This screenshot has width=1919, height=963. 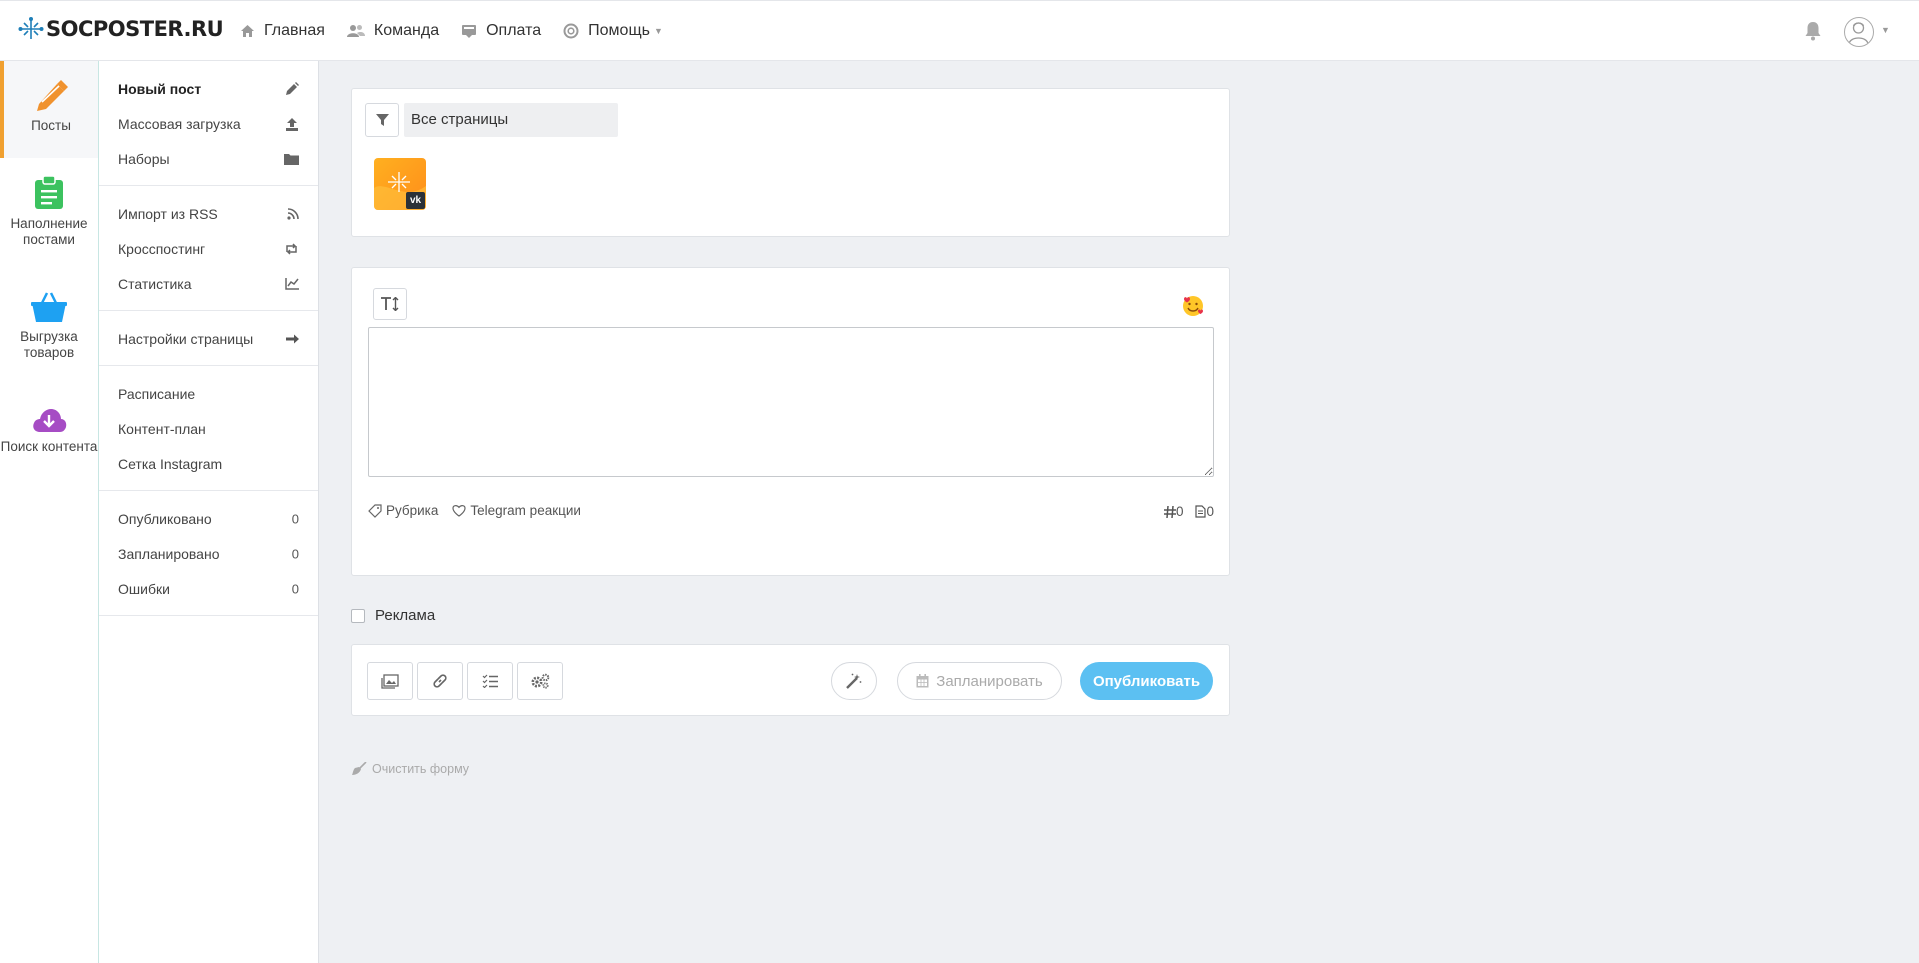 I want to click on submenu-item-sets: Наборы, so click(x=208, y=158).